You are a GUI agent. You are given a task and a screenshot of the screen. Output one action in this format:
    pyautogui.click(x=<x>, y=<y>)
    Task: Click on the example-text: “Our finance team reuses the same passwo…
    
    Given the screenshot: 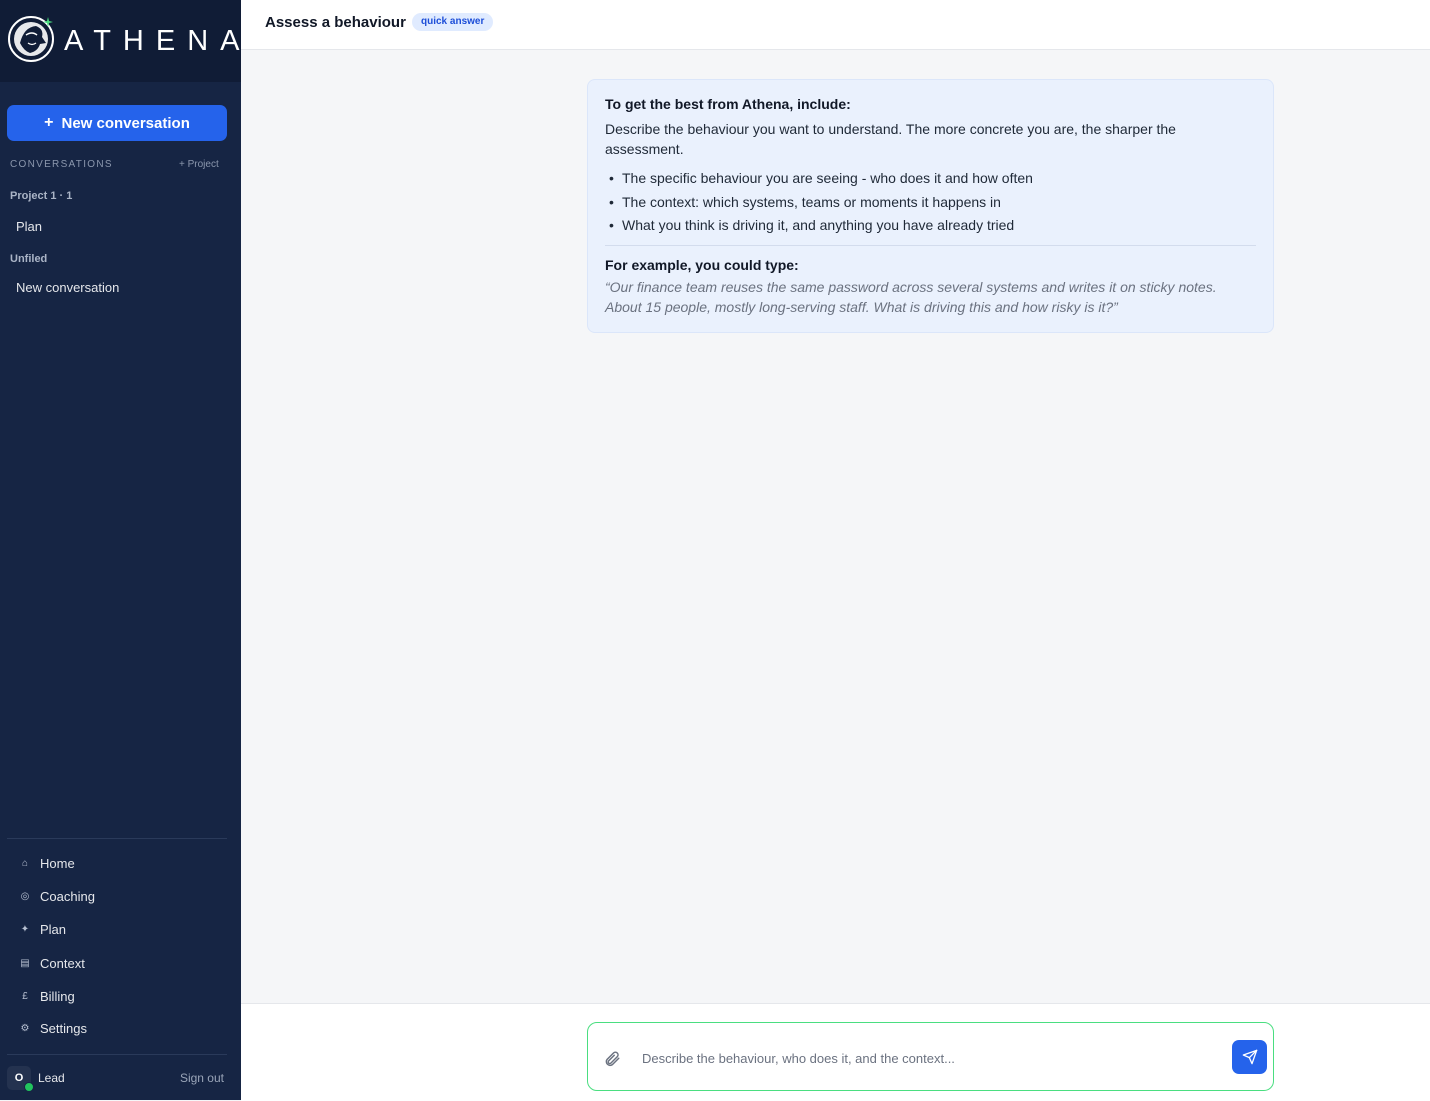 What is the action you would take?
    pyautogui.click(x=911, y=296)
    